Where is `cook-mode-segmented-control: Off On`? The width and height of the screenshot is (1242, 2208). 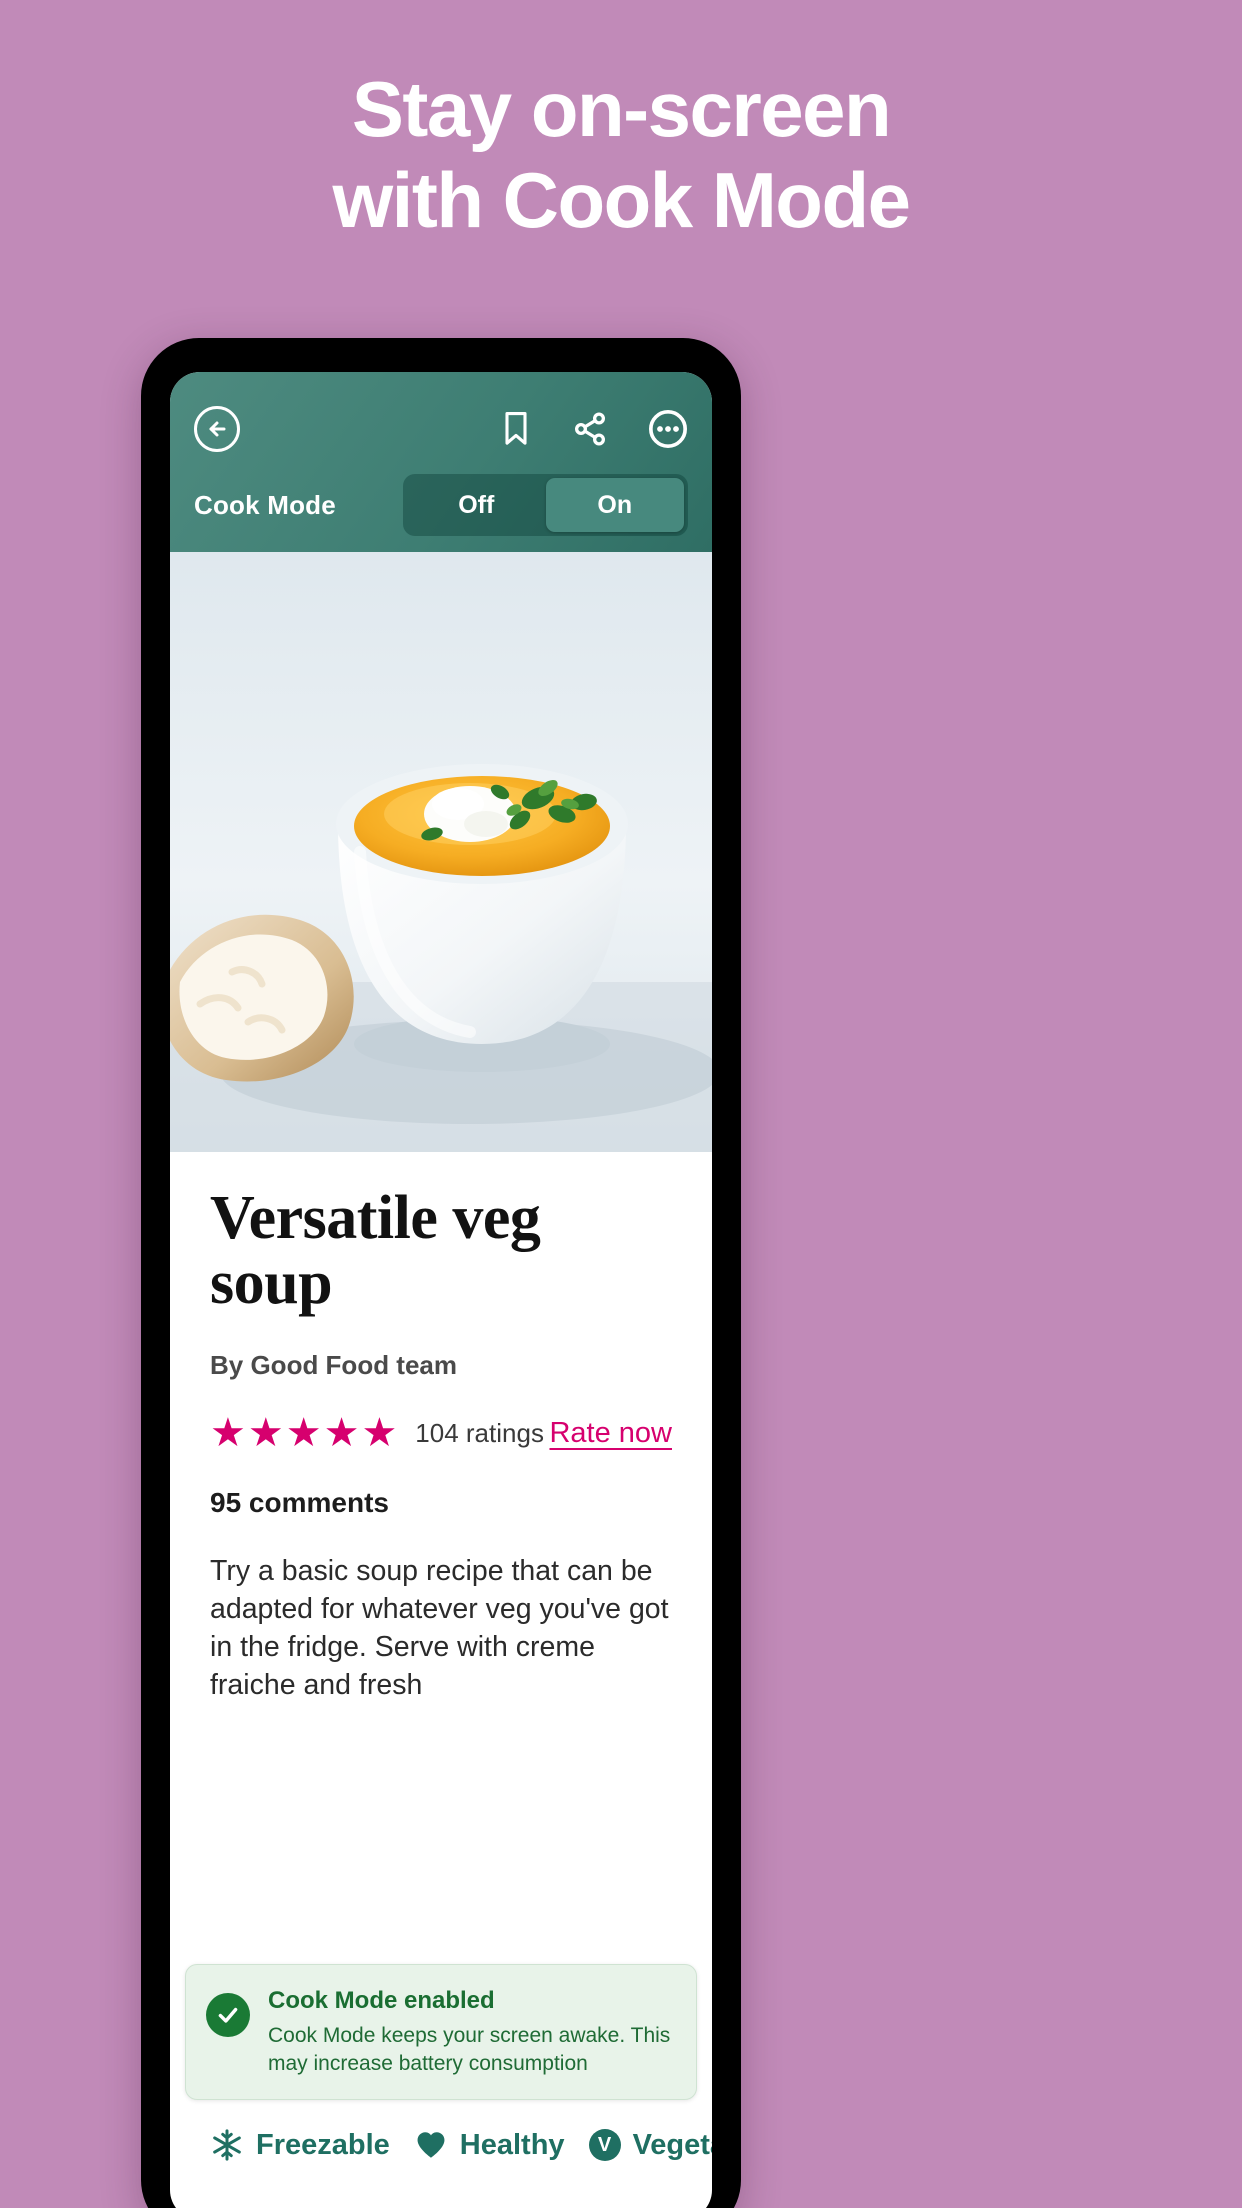
cook-mode-segmented-control: Off On is located at coordinates (545, 505).